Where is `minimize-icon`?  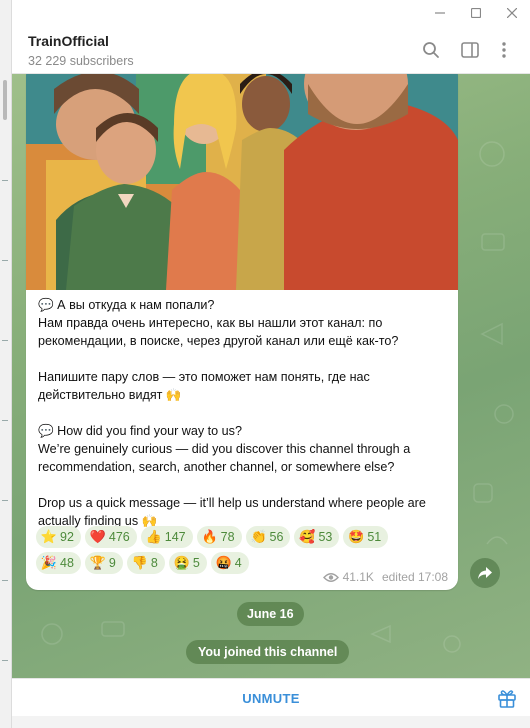
minimize-icon is located at coordinates (440, 13).